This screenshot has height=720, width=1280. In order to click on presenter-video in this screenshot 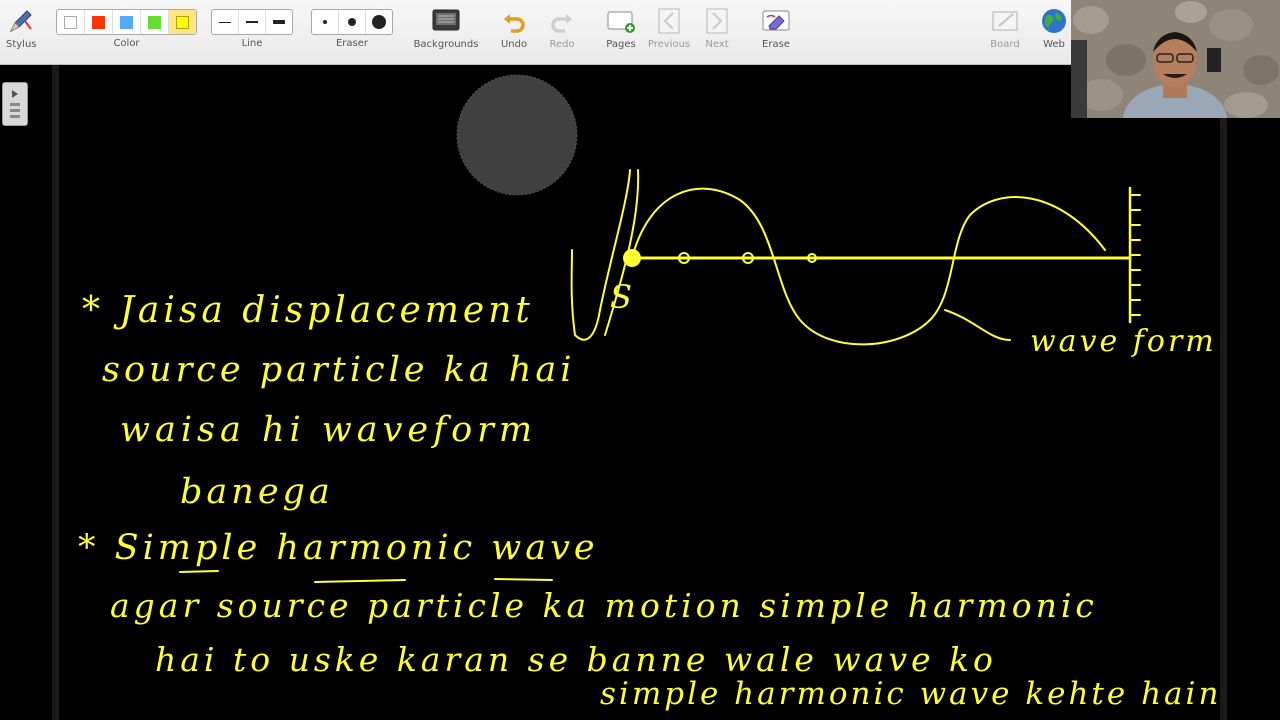, I will do `click(1175, 59)`.